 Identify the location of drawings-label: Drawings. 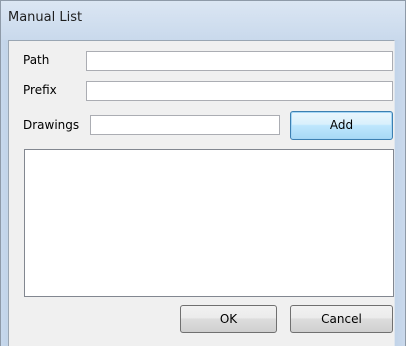
(51, 125).